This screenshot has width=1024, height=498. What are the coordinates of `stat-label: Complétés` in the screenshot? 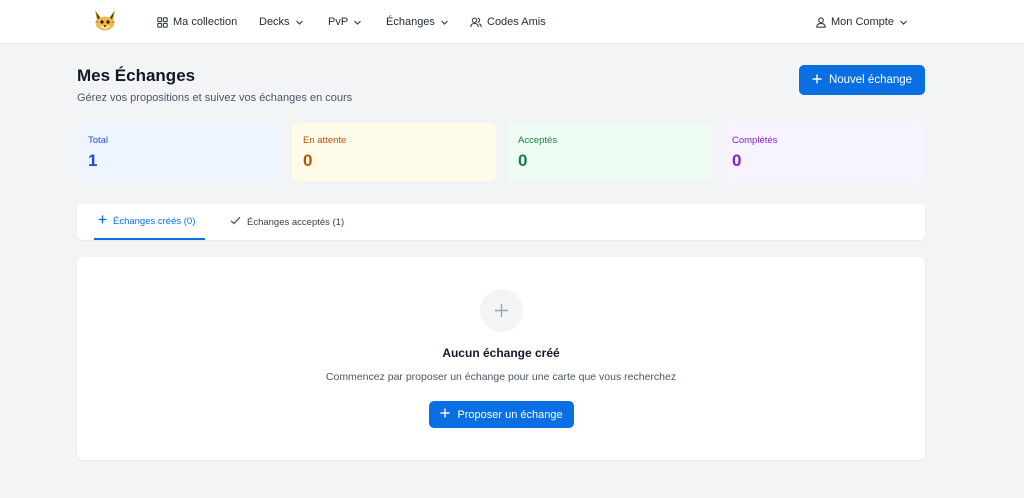 It's located at (755, 140).